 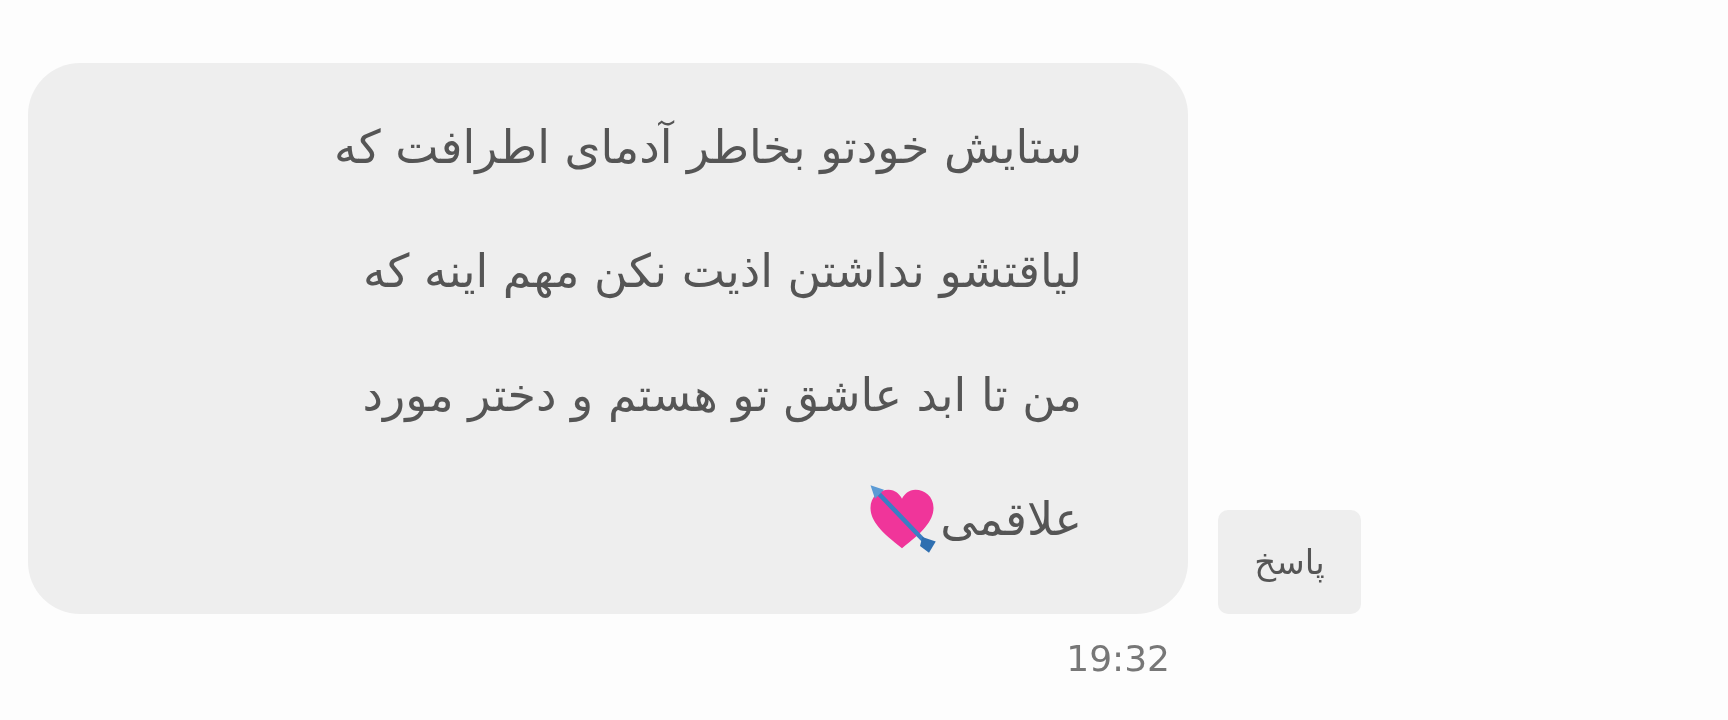 I want to click on message-line: من تا ابد عاشق تو هستم و دختر مورد, so click(x=722, y=395).